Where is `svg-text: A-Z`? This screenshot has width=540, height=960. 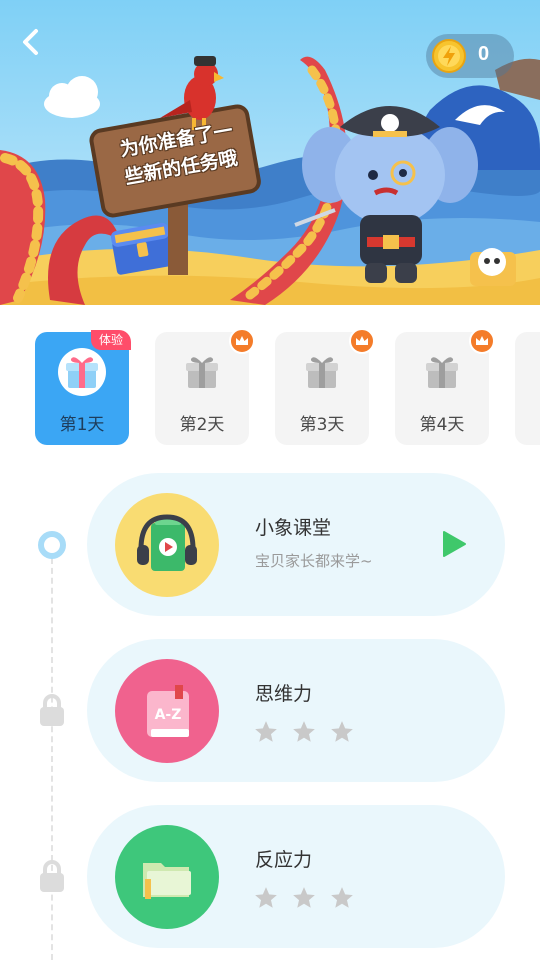
svg-text: A-Z is located at coordinates (168, 715).